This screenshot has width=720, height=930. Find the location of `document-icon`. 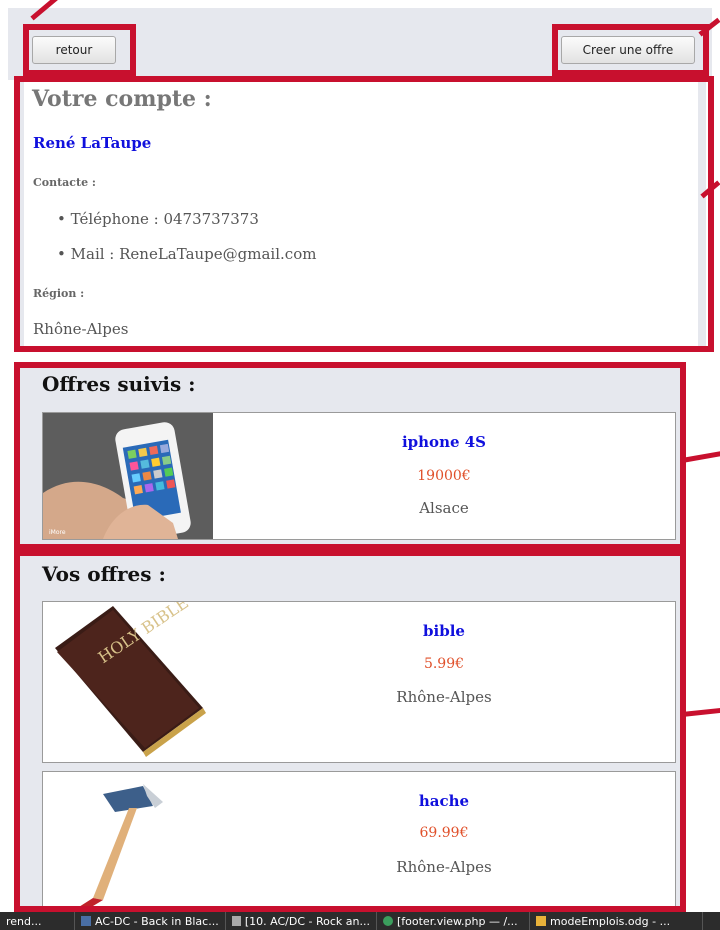

document-icon is located at coordinates (541, 921).